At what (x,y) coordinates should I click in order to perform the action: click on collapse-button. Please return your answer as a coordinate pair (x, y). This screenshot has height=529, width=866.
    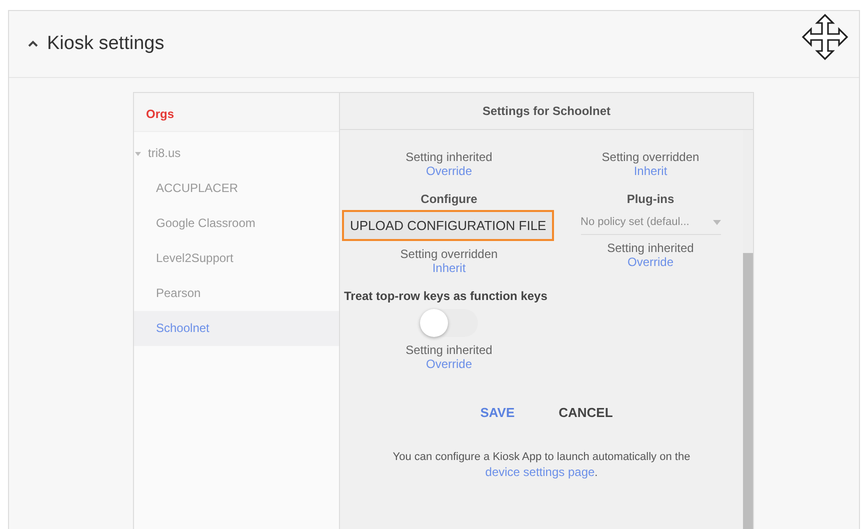
    Looking at the image, I should click on (33, 44).